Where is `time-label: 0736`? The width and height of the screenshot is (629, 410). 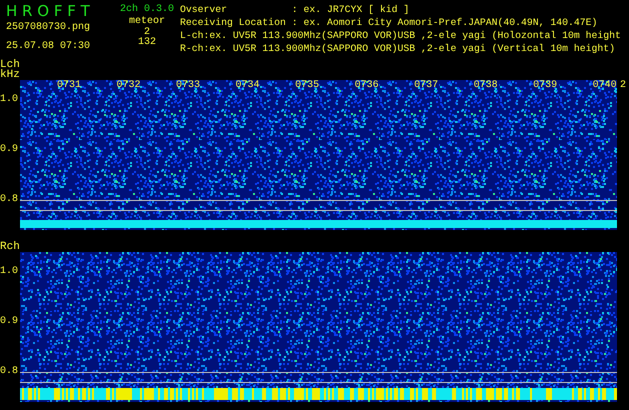 time-label: 0736 is located at coordinates (366, 86).